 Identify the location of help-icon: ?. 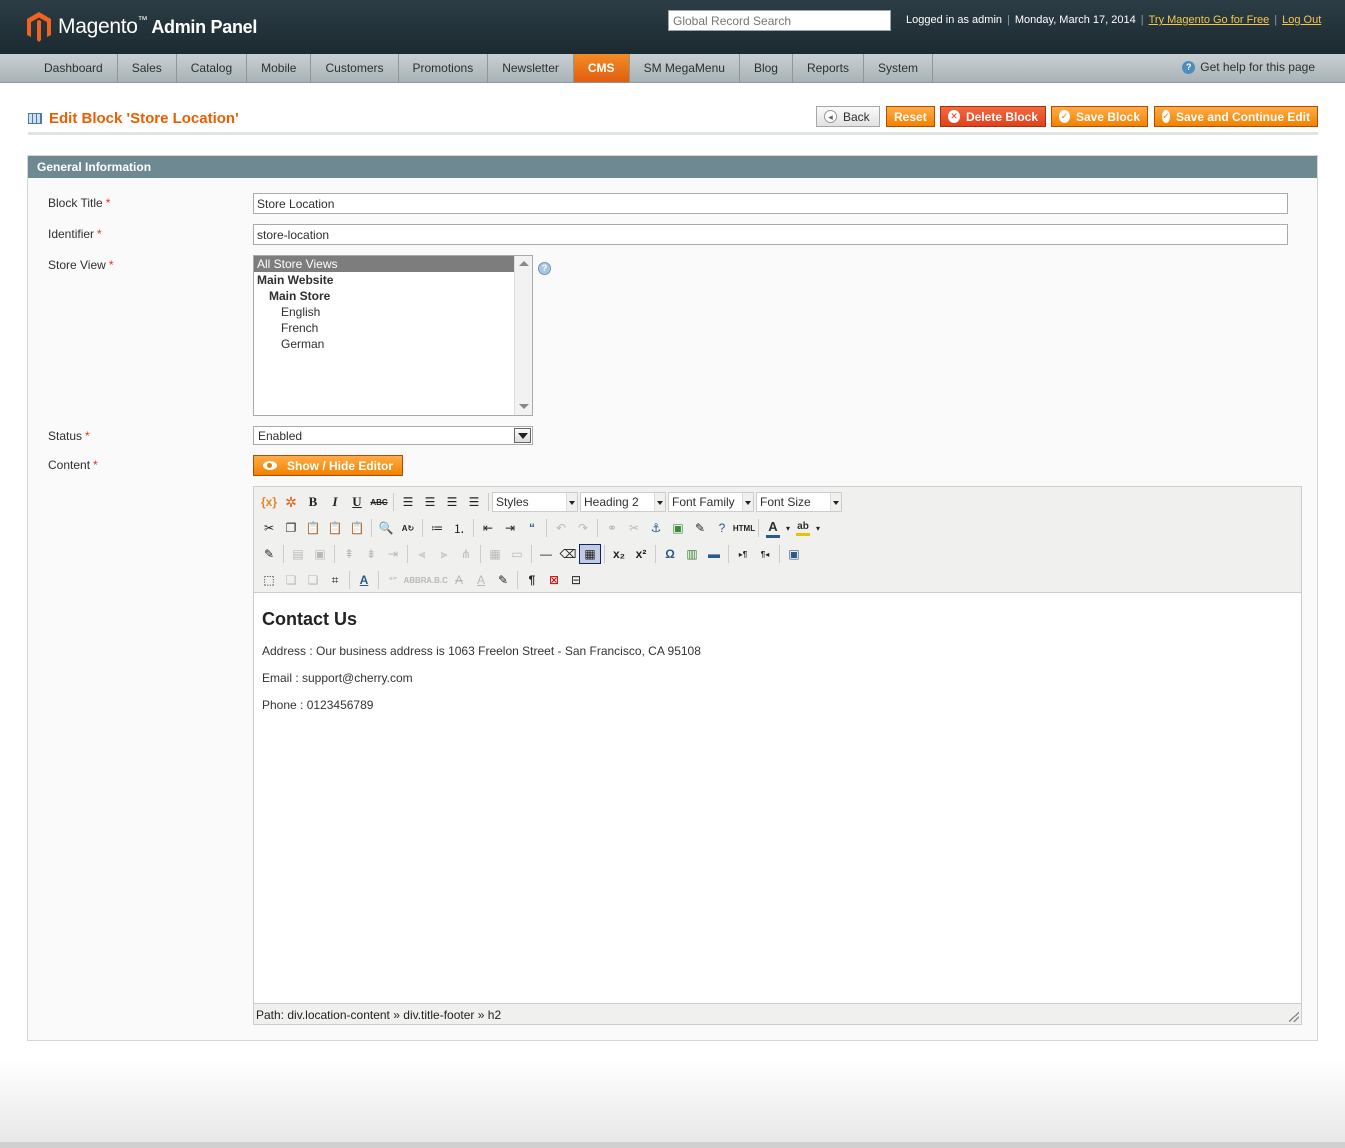
(722, 528).